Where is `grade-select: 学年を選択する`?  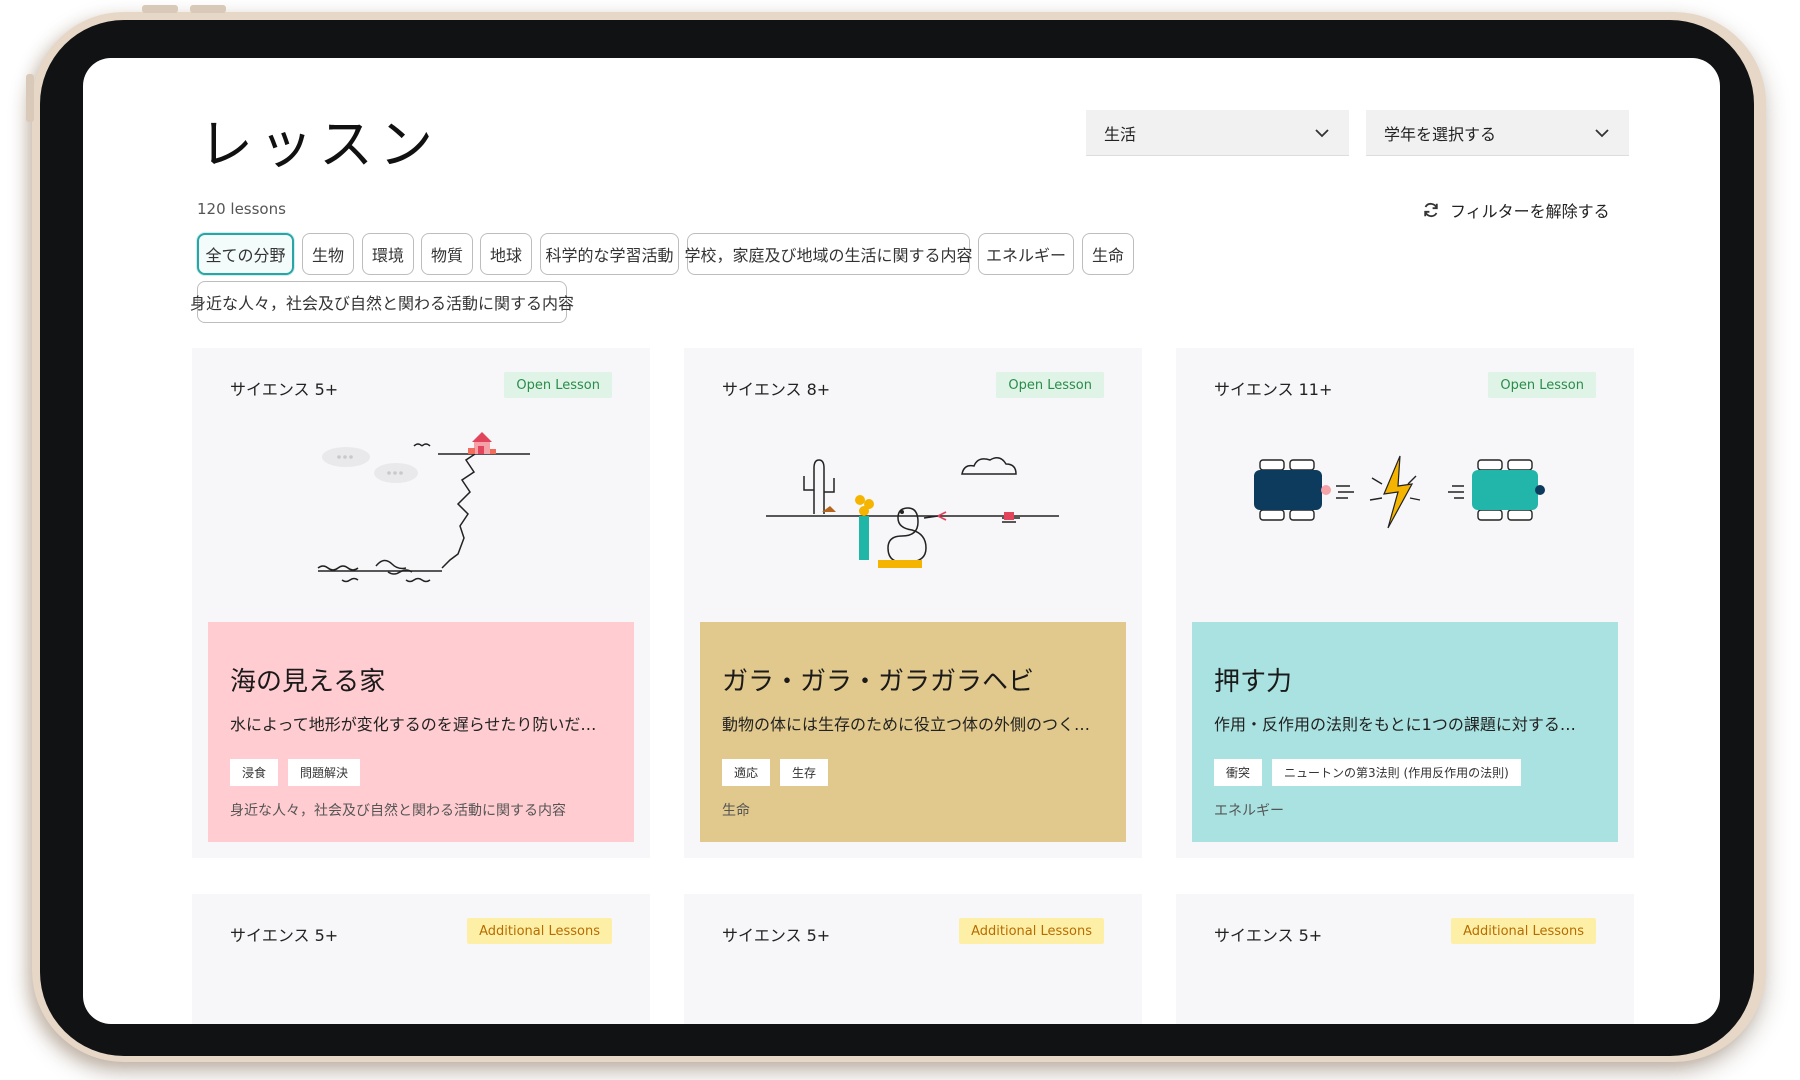
grade-select: 学年を選択する is located at coordinates (1497, 133).